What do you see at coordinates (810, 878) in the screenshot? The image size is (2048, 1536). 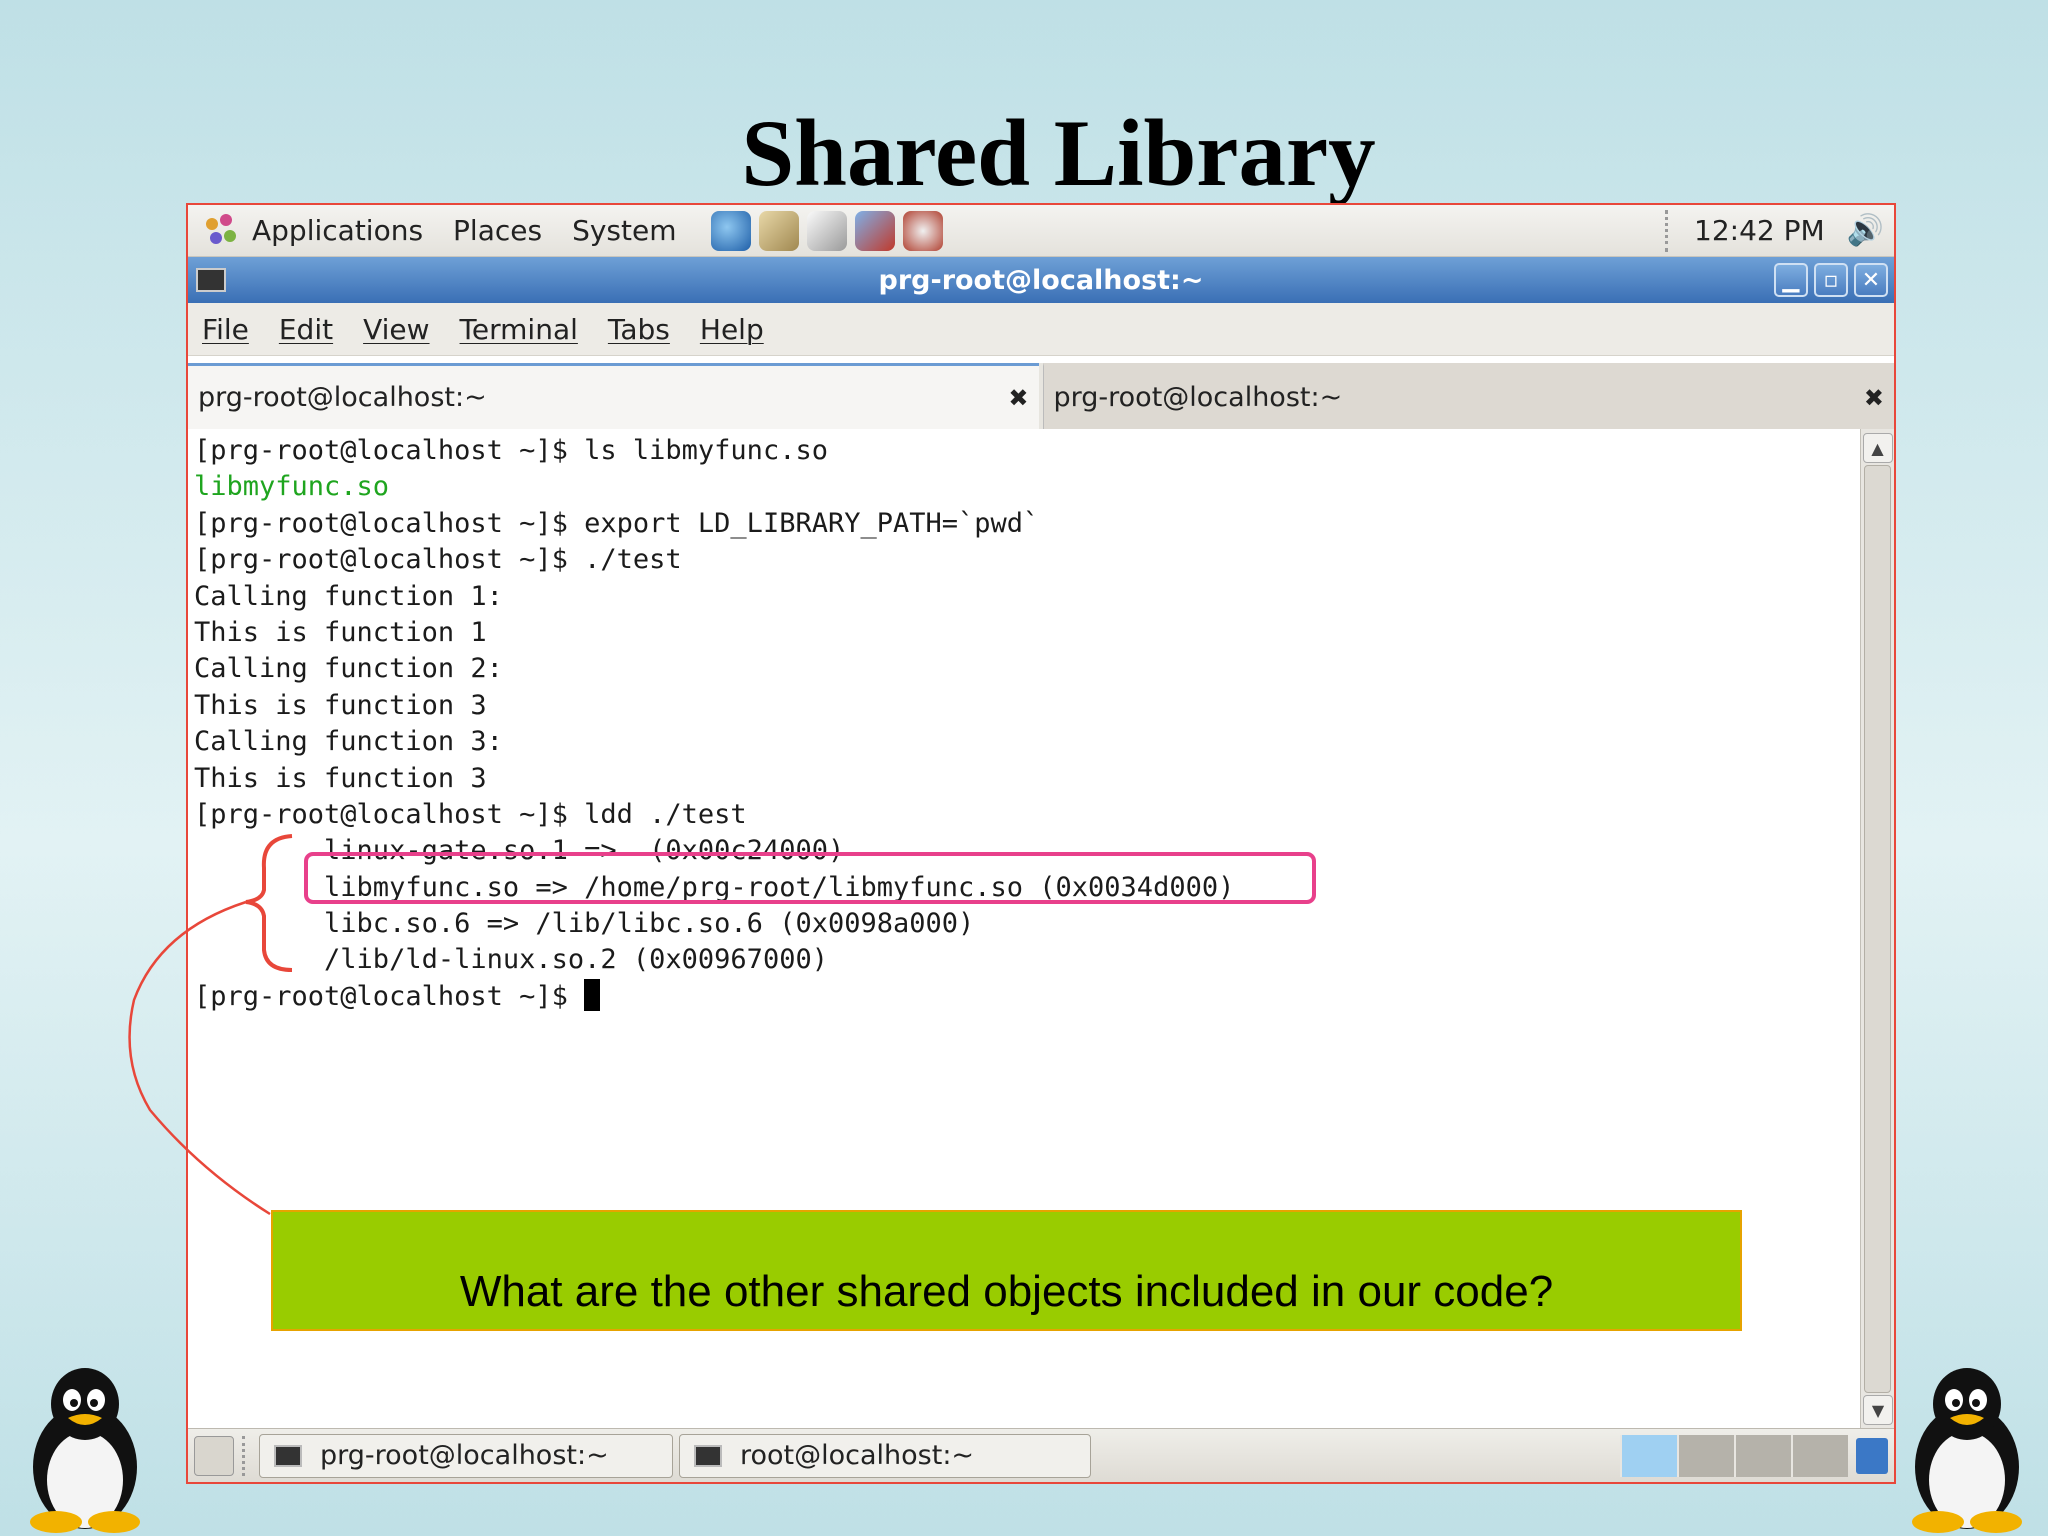 I see `highlight-box` at bounding box center [810, 878].